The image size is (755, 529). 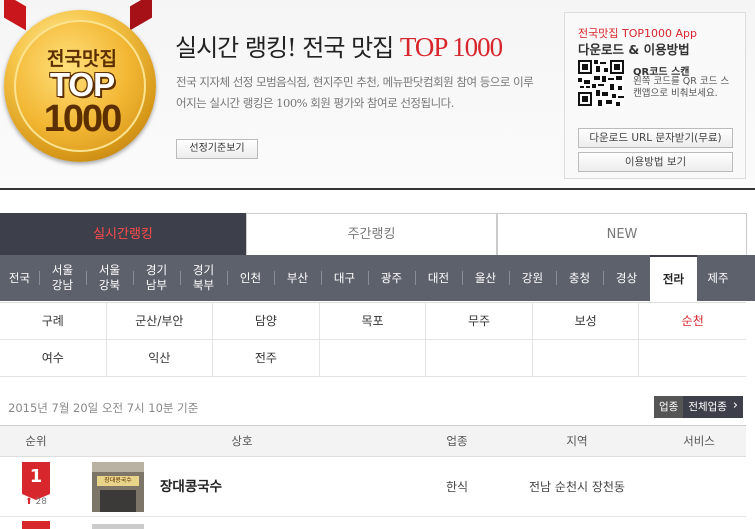 I want to click on all-categories-button: 전체업종, so click(x=713, y=406).